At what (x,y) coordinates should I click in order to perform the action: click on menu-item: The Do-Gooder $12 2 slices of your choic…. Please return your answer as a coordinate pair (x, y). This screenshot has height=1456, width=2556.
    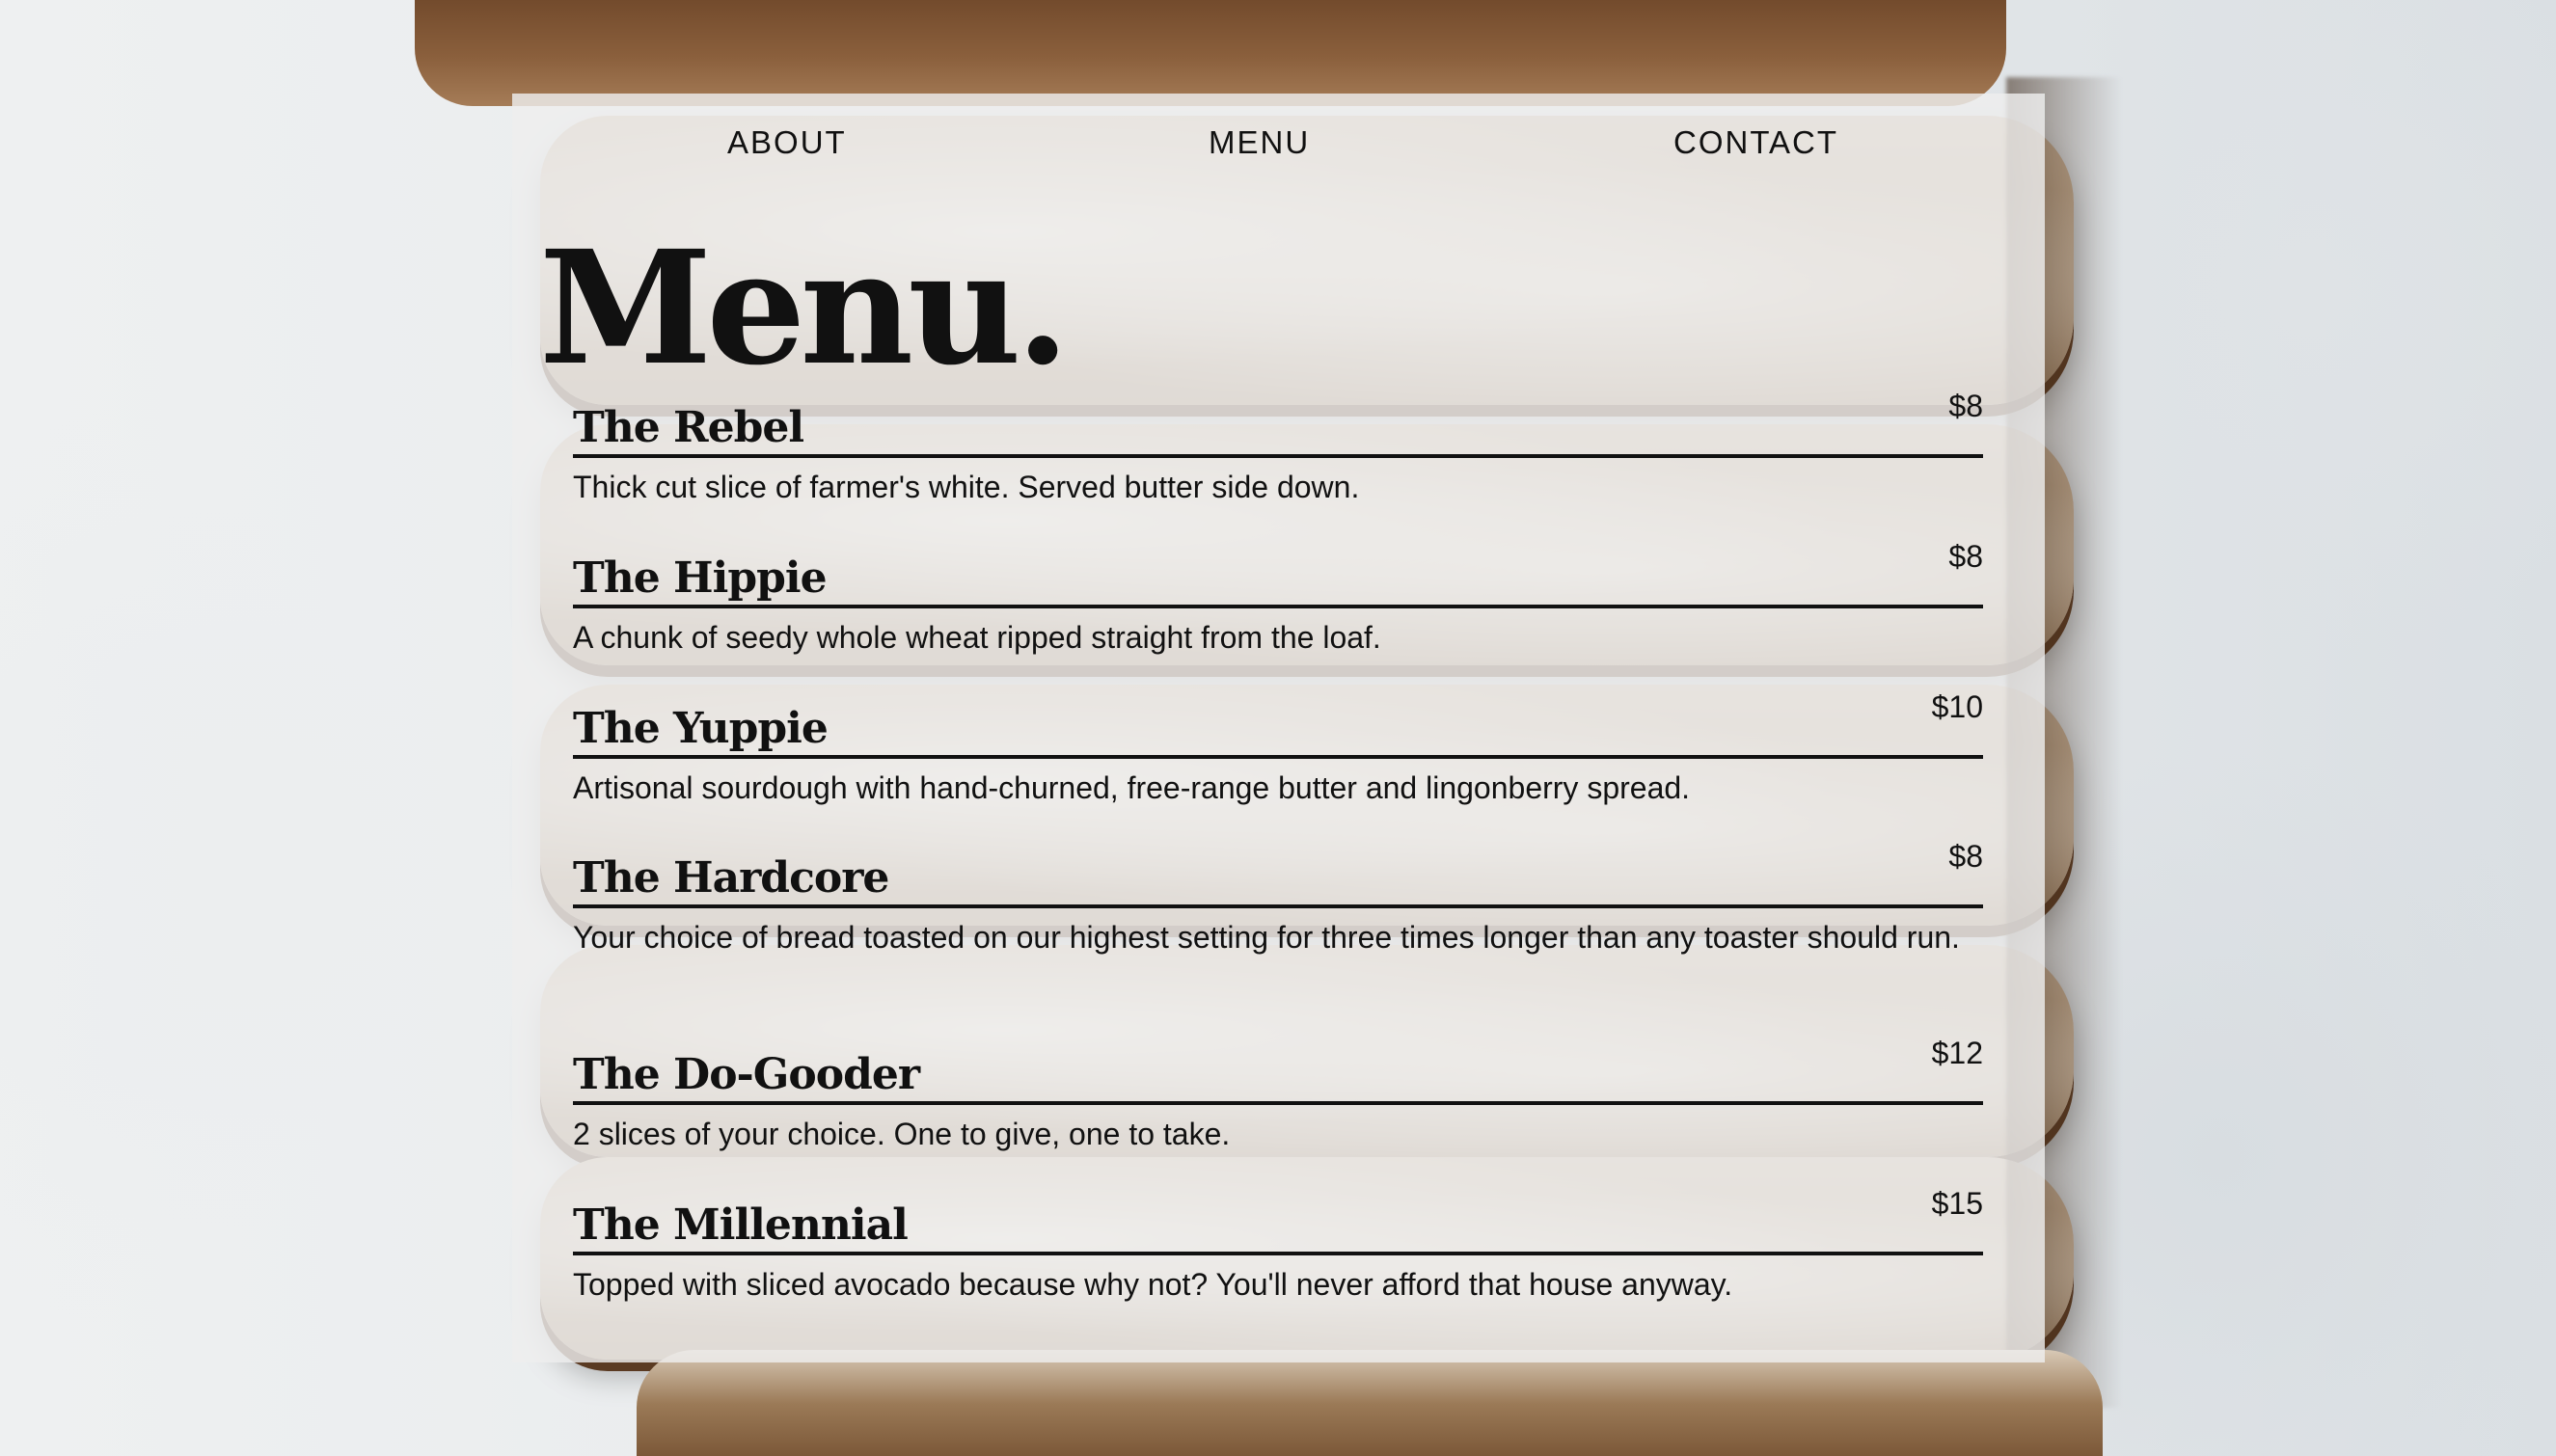
    Looking at the image, I should click on (1278, 1096).